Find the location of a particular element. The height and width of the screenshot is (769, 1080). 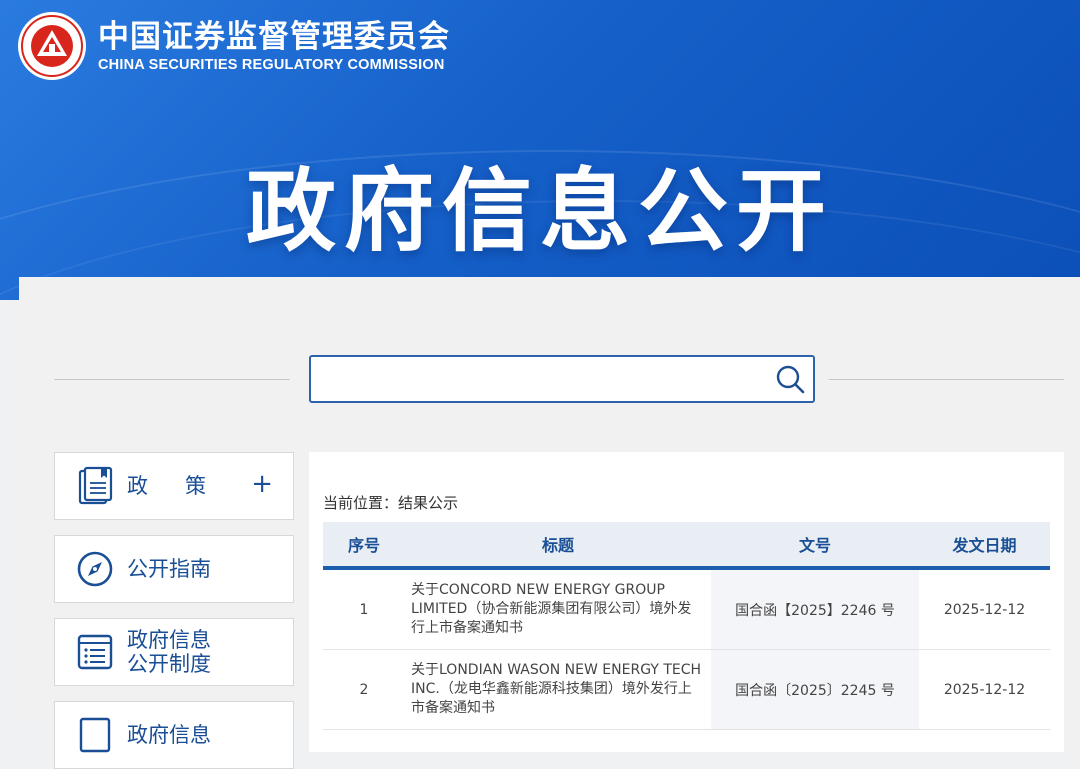

sidebar-item-label: 政府信息 is located at coordinates (169, 735).